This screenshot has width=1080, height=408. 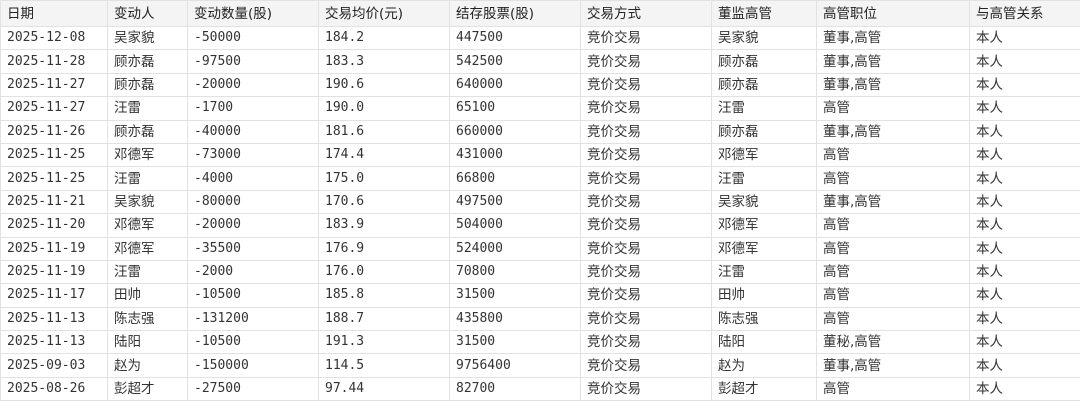 What do you see at coordinates (253, 178) in the screenshot?
I see `change-quantity-cell: -4000` at bounding box center [253, 178].